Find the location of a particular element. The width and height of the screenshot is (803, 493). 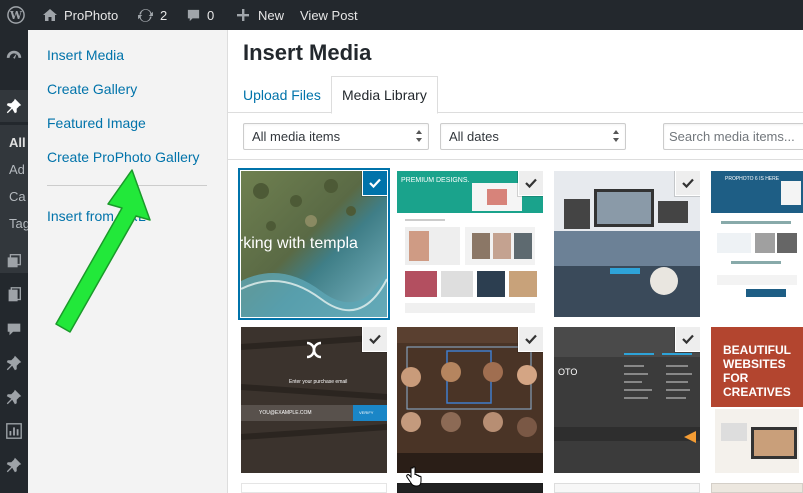

thumbnail-caption: orking with templa is located at coordinates (299, 243).